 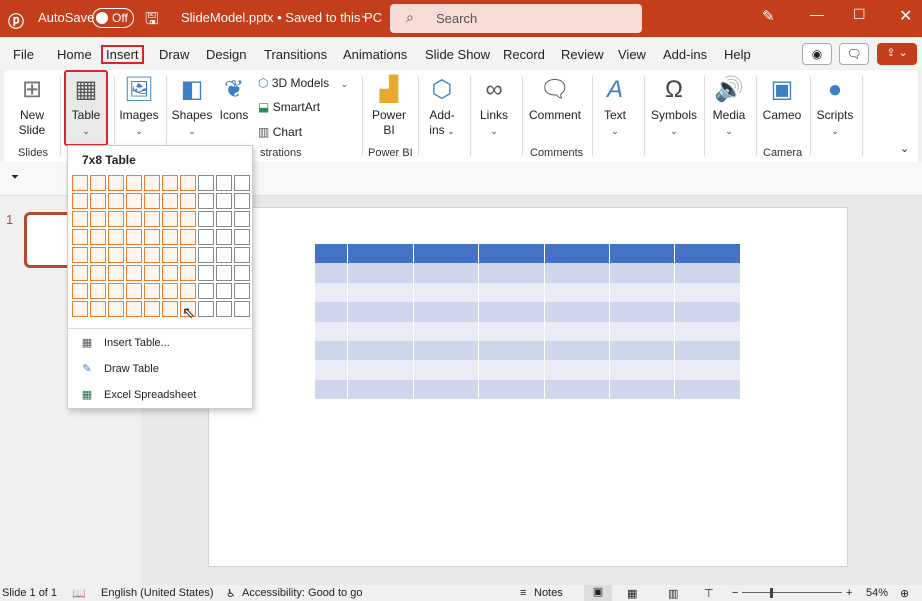 I want to click on tab-animations: Animations, so click(x=375, y=54).